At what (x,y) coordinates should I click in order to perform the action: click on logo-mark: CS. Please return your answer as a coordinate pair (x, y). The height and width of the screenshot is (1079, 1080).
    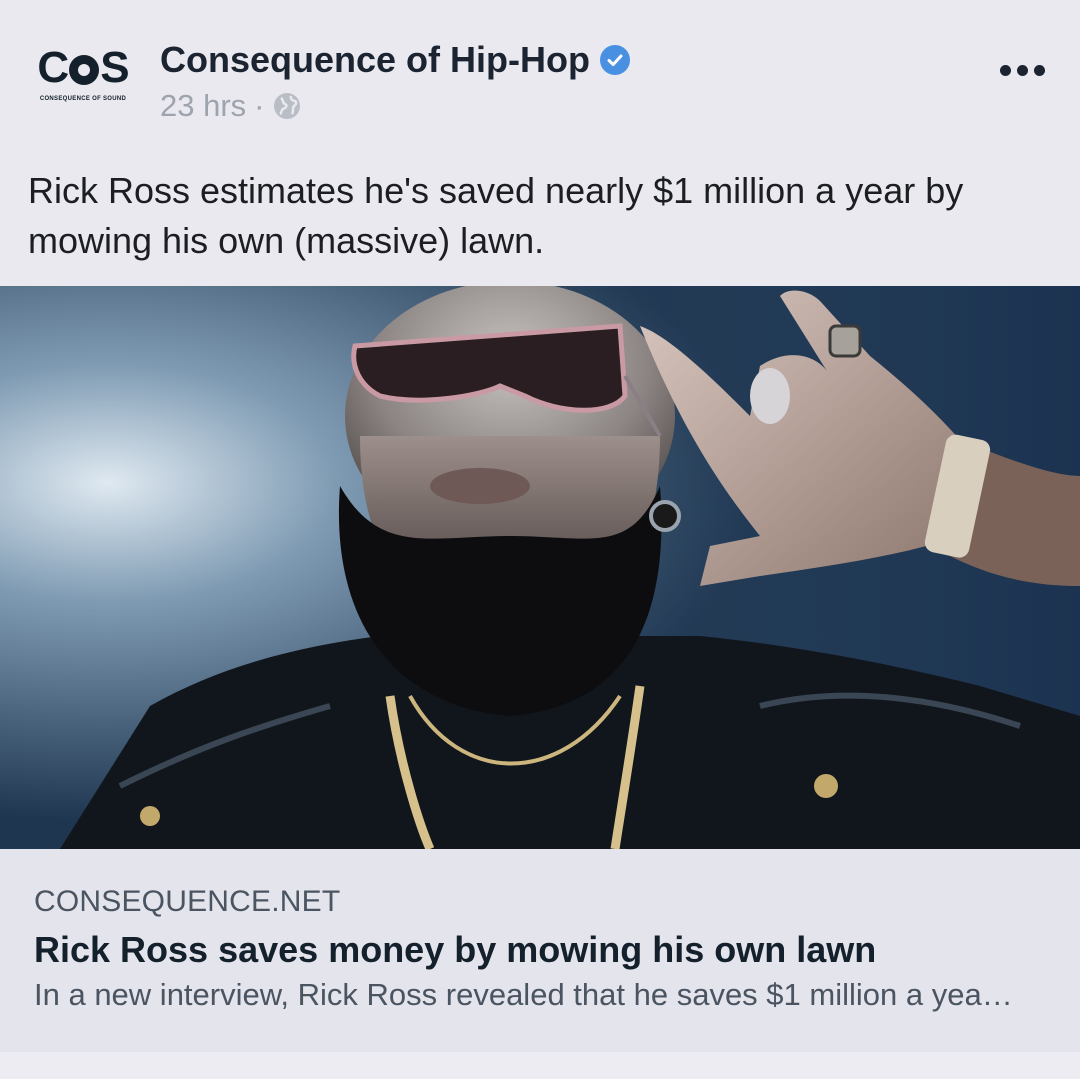
    Looking at the image, I should click on (83, 67).